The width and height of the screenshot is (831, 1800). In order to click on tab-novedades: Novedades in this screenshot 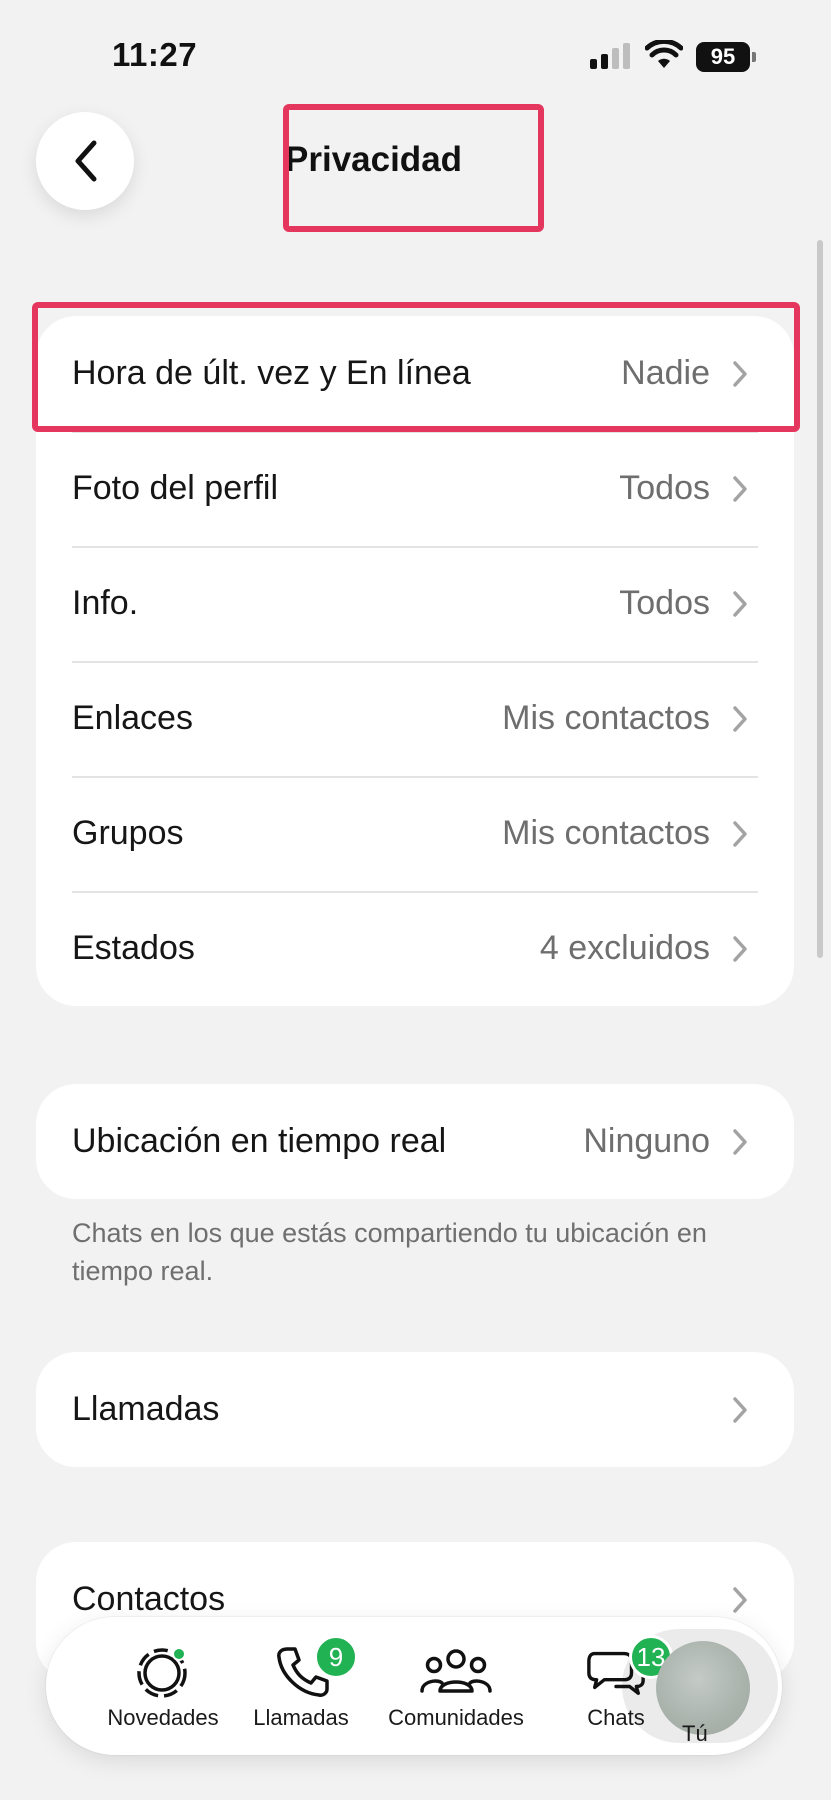, I will do `click(163, 1686)`.